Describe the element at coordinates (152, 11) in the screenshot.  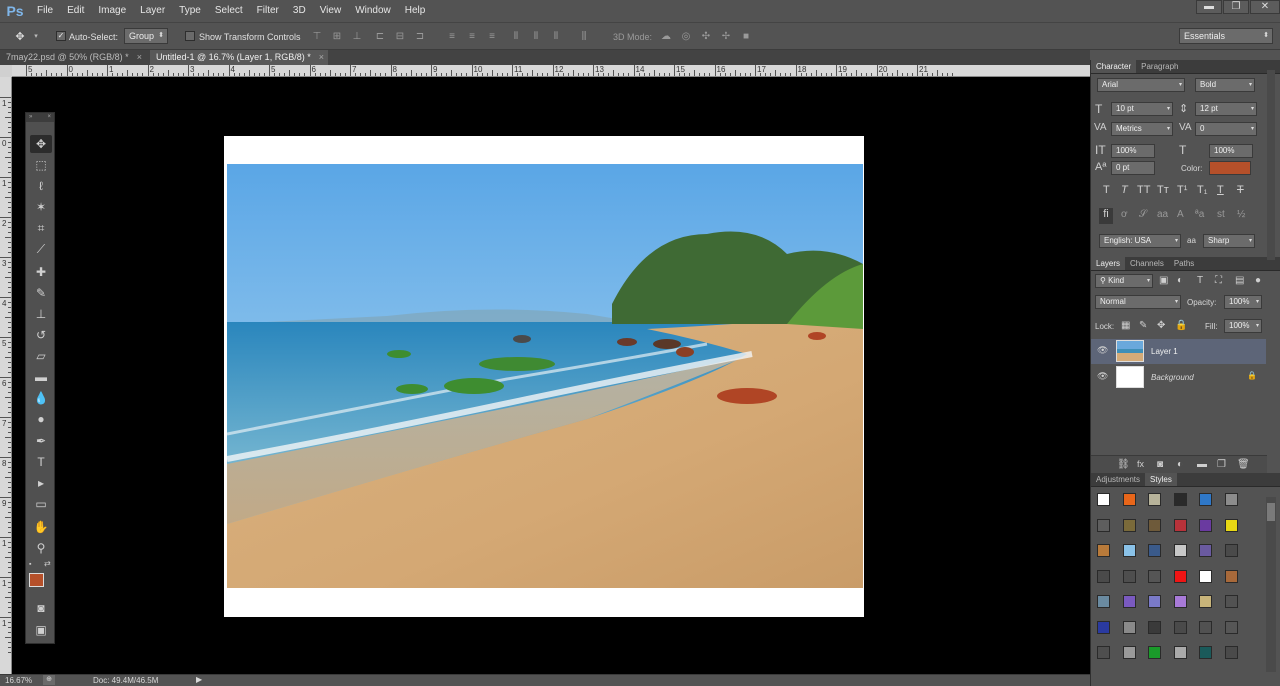
I see `menu-layer: Layer` at that location.